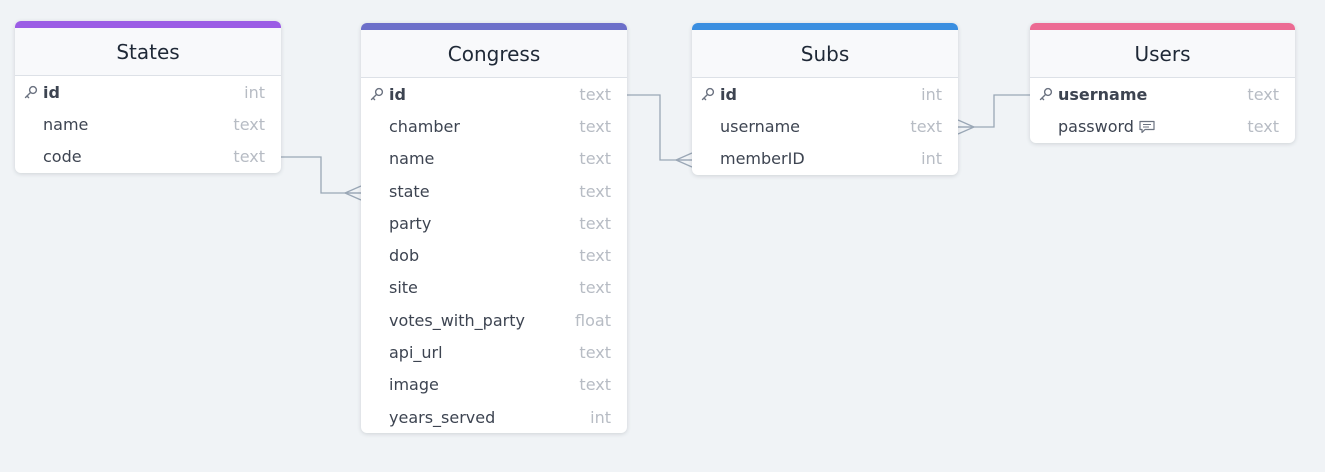 The width and height of the screenshot is (1325, 472). Describe the element at coordinates (403, 288) in the screenshot. I see `field-name: site` at that location.